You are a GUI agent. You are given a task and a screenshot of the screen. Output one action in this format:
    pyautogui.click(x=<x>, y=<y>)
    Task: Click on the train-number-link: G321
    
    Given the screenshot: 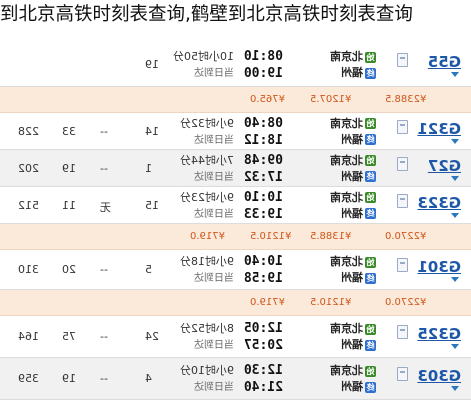 What is the action you would take?
    pyautogui.click(x=439, y=129)
    